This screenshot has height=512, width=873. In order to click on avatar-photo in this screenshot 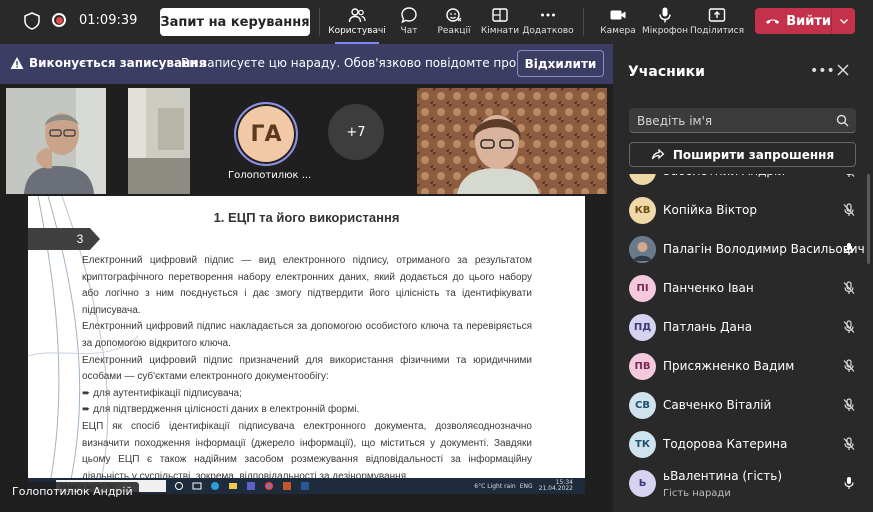, I will do `click(642, 249)`.